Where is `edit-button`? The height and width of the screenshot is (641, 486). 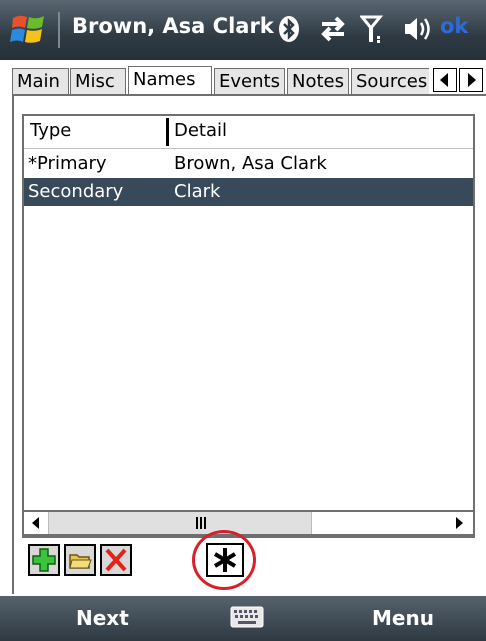 edit-button is located at coordinates (80, 560).